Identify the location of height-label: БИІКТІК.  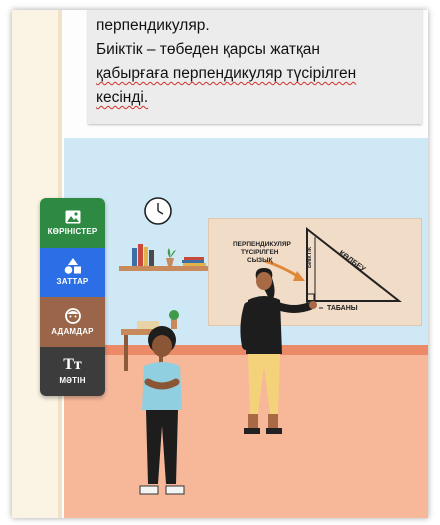
(310, 257).